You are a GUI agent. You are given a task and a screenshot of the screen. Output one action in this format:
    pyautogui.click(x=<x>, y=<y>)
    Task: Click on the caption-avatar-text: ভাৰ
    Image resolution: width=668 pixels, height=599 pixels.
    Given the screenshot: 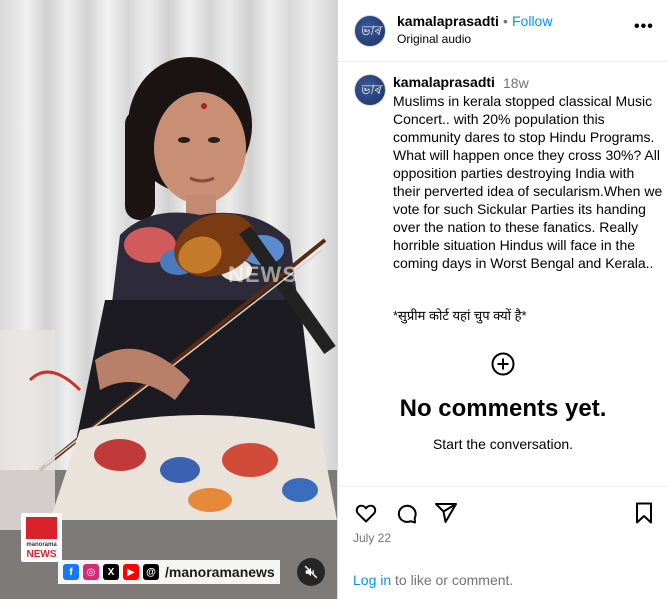 What is the action you would take?
    pyautogui.click(x=370, y=90)
    